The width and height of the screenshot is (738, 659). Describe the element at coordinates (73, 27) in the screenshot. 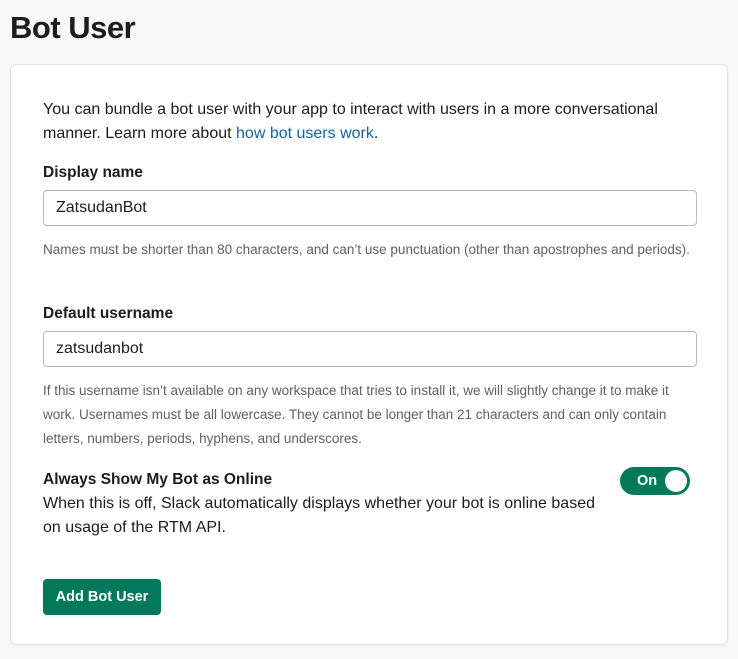

I see `page-title: Bot User` at that location.